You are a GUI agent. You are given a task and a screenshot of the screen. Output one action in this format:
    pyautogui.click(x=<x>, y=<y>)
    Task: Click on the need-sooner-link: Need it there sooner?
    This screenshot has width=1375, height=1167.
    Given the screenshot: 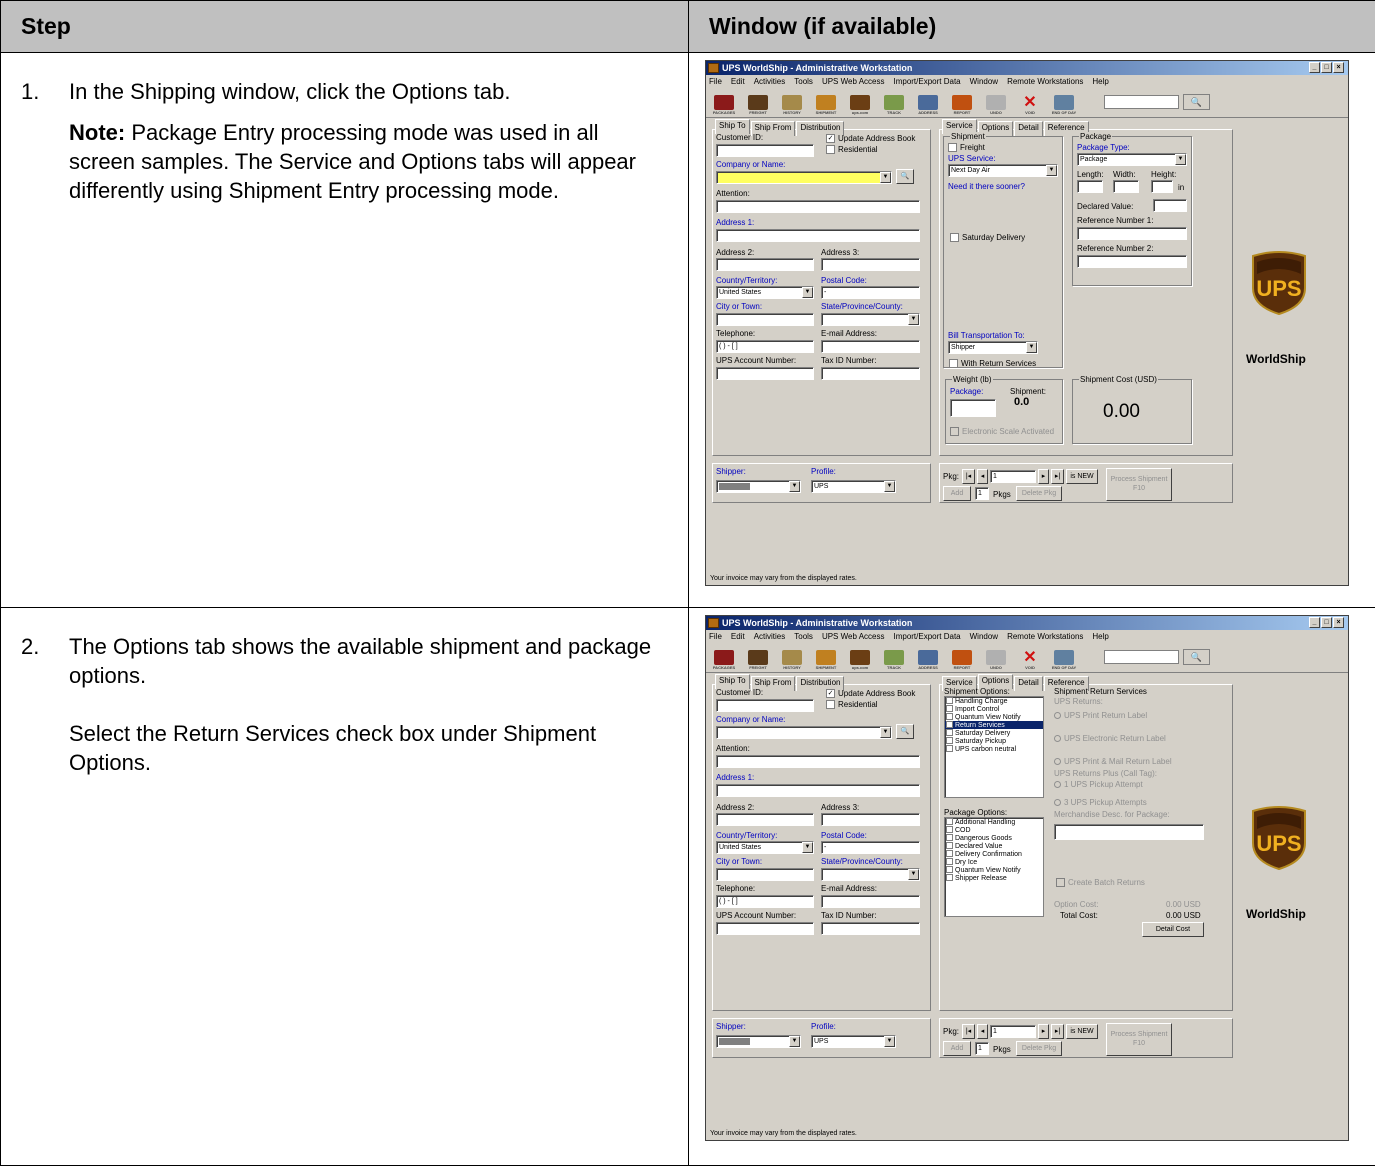 What is the action you would take?
    pyautogui.click(x=986, y=186)
    